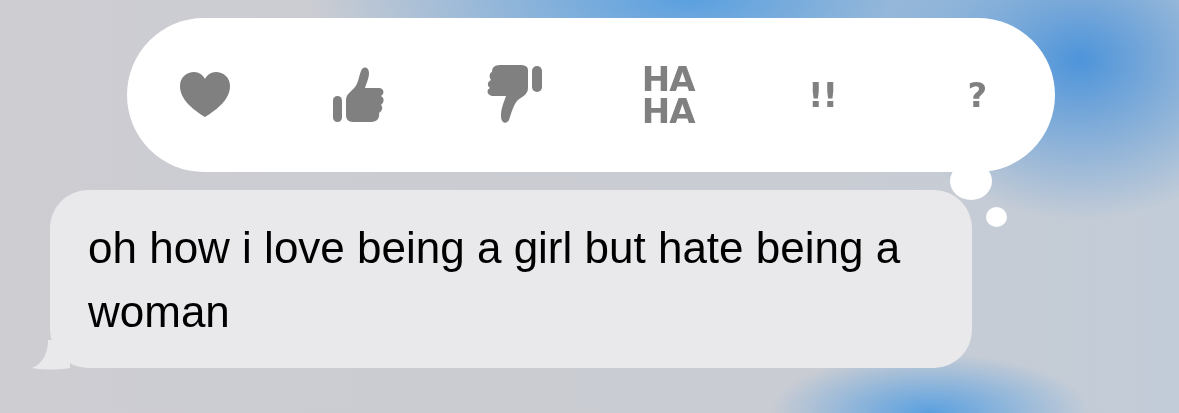  Describe the element at coordinates (668, 95) in the screenshot. I see `reaction-button: HA HA` at that location.